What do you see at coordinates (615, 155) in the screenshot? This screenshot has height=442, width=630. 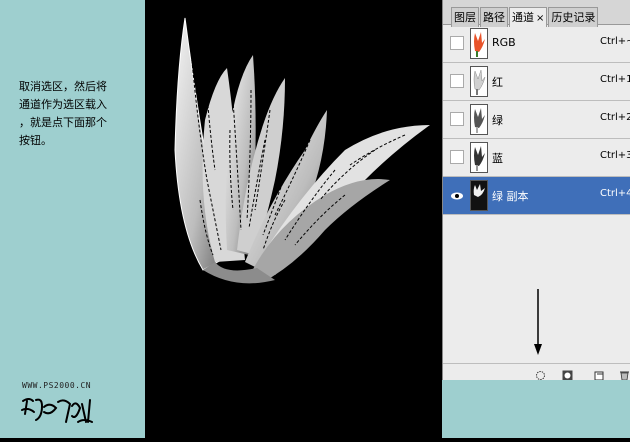 I see `channel-shortcut: Ctrl+3` at bounding box center [615, 155].